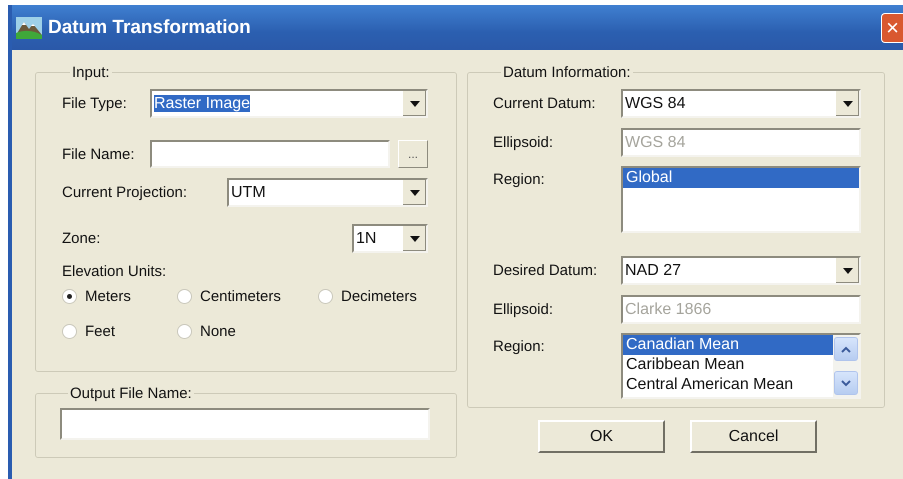 This screenshot has width=903, height=479. I want to click on output-file-field, so click(245, 424).